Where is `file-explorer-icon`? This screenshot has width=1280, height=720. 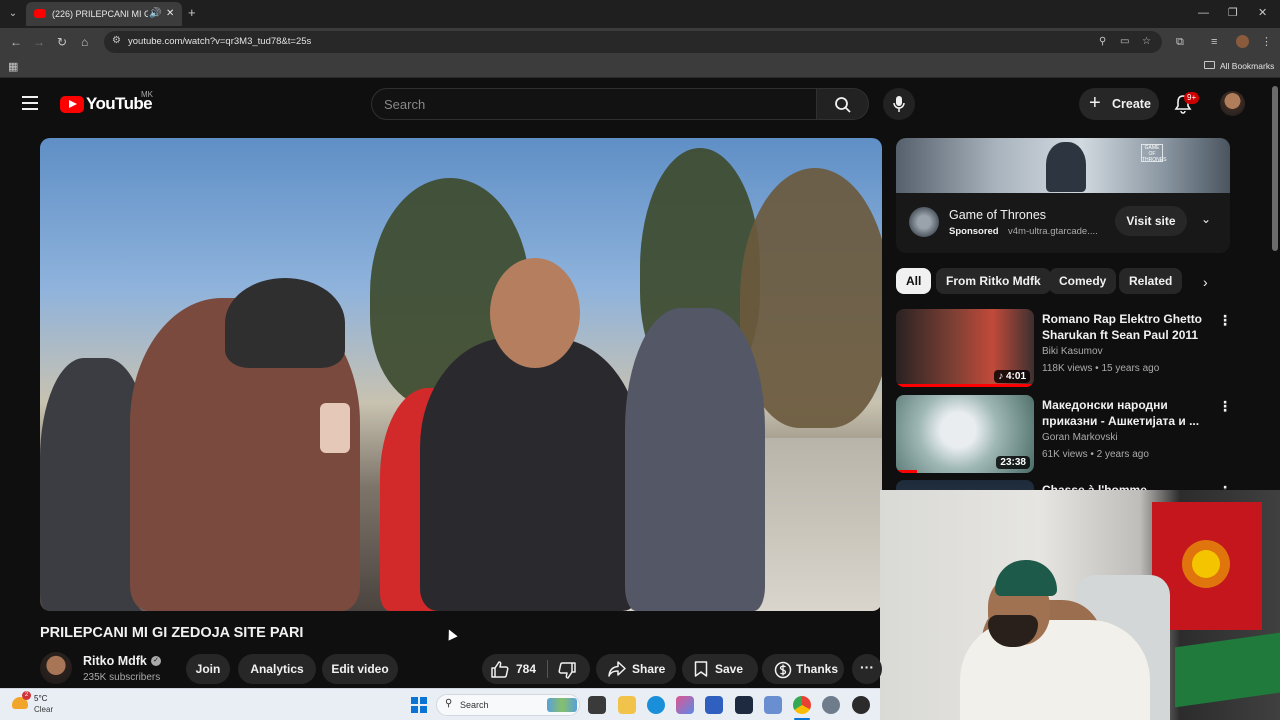
file-explorer-icon is located at coordinates (627, 705).